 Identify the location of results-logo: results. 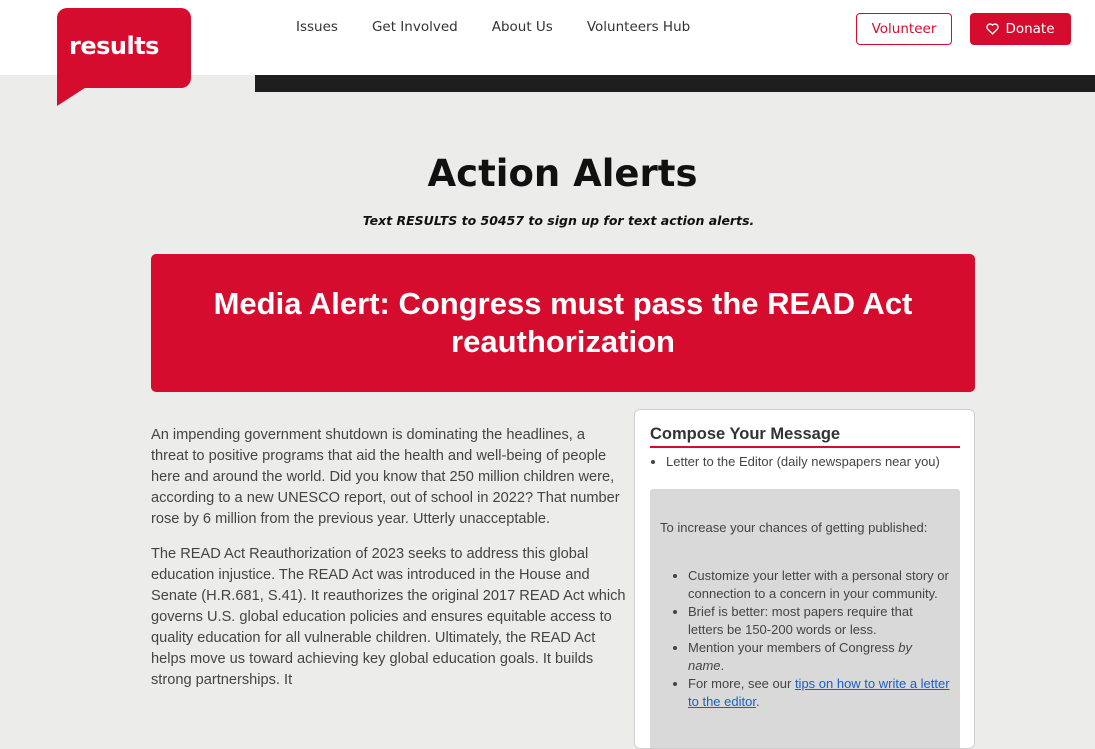
(124, 57).